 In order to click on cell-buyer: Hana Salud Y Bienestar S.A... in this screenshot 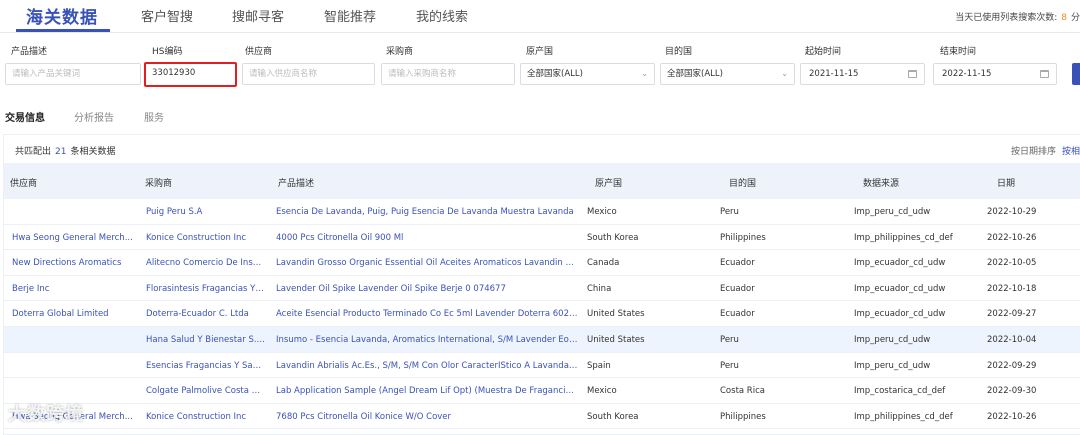, I will do `click(206, 340)`.